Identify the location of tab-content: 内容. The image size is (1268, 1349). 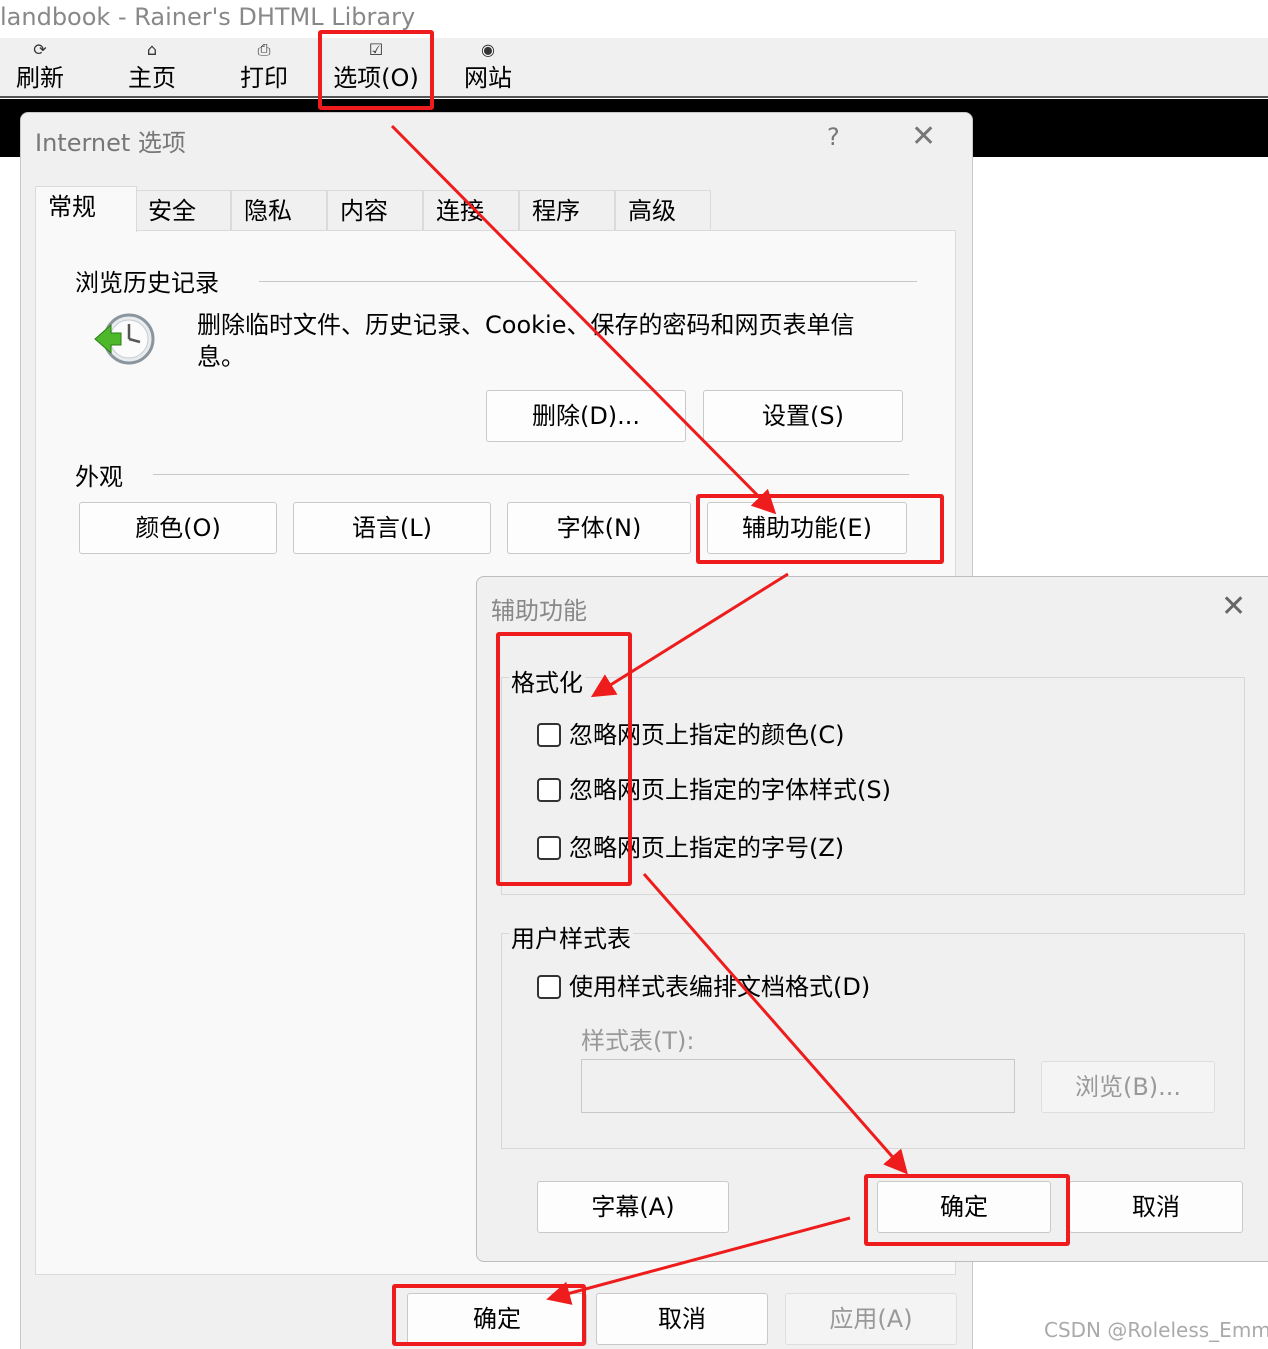
(375, 211).